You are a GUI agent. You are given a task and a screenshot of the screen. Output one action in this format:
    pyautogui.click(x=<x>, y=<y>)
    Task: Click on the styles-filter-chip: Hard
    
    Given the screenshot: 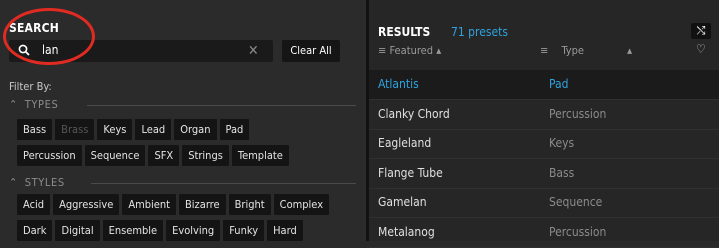 What is the action you would take?
    pyautogui.click(x=285, y=230)
    